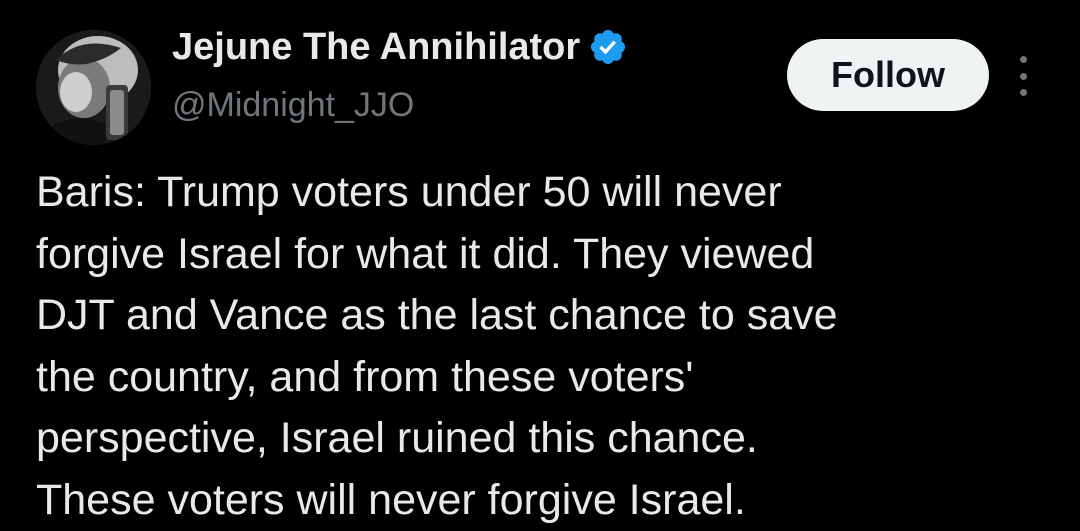  Describe the element at coordinates (293, 105) in the screenshot. I see `author-handle: @Midnight_JJO` at that location.